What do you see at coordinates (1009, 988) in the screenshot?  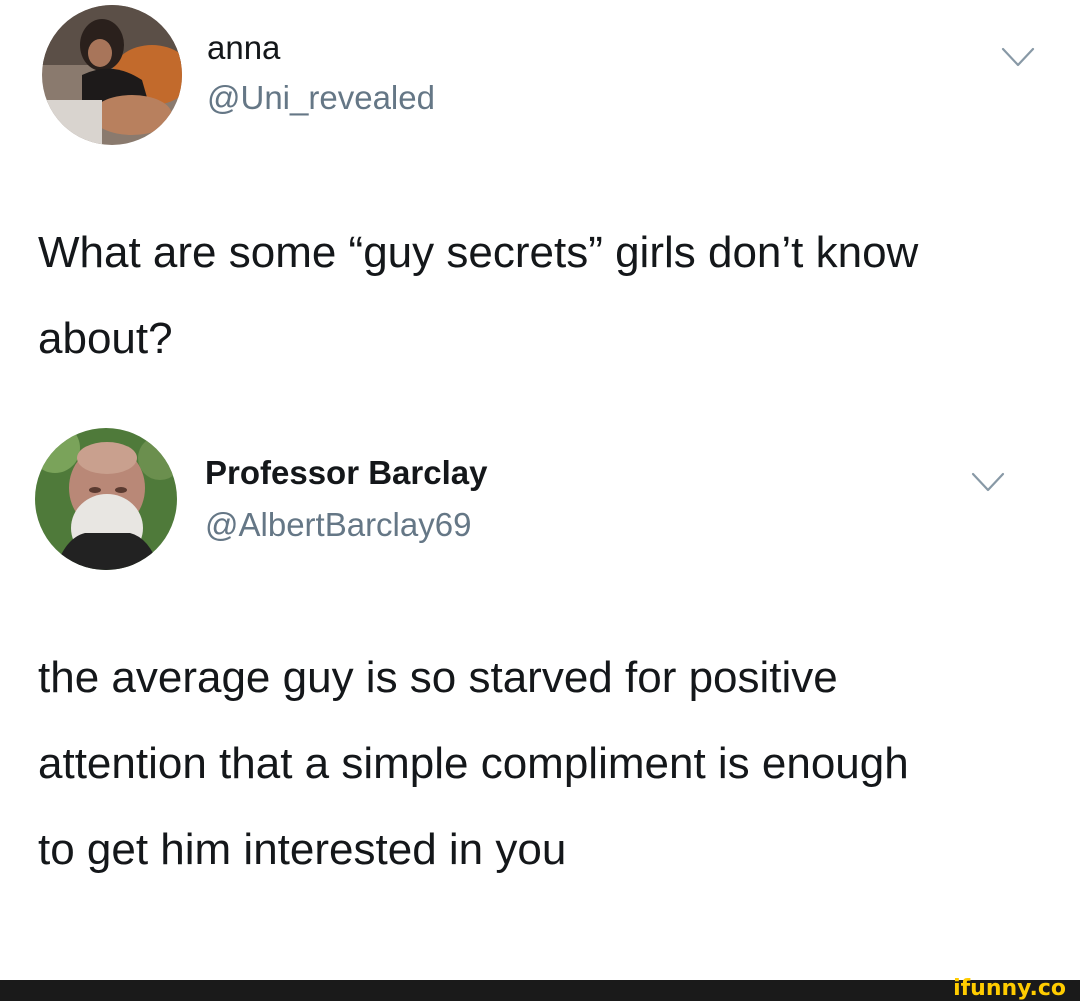 I see `ifunny-watermark: ifunny.co` at bounding box center [1009, 988].